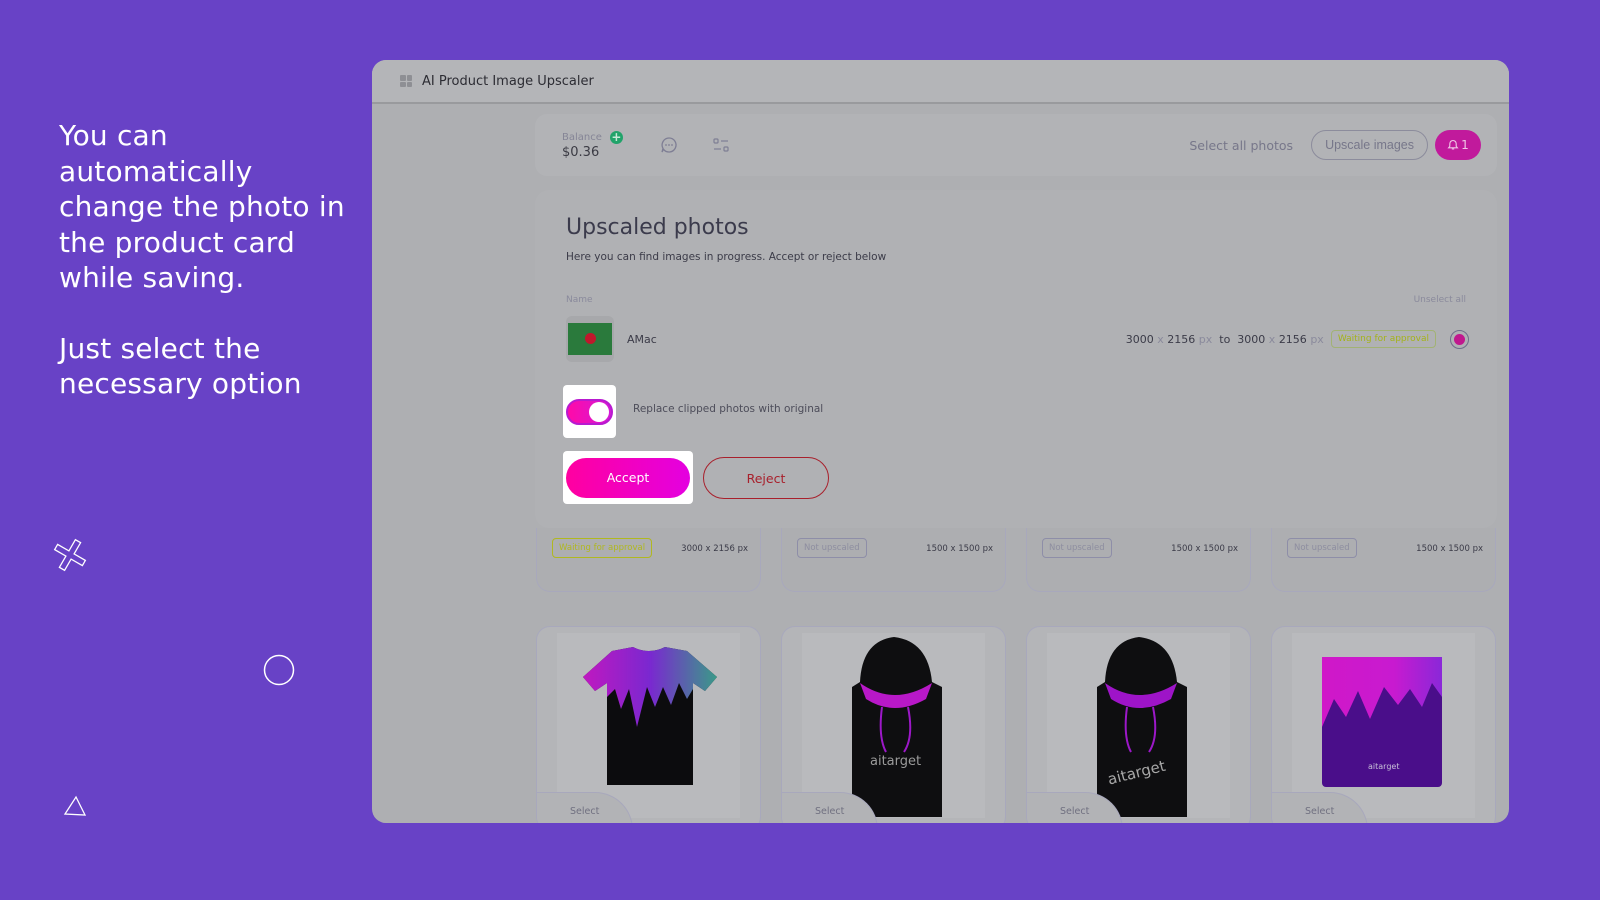 Image resolution: width=1600 pixels, height=900 pixels. I want to click on replace-clipped-label: Replace clipped photos with original, so click(728, 409).